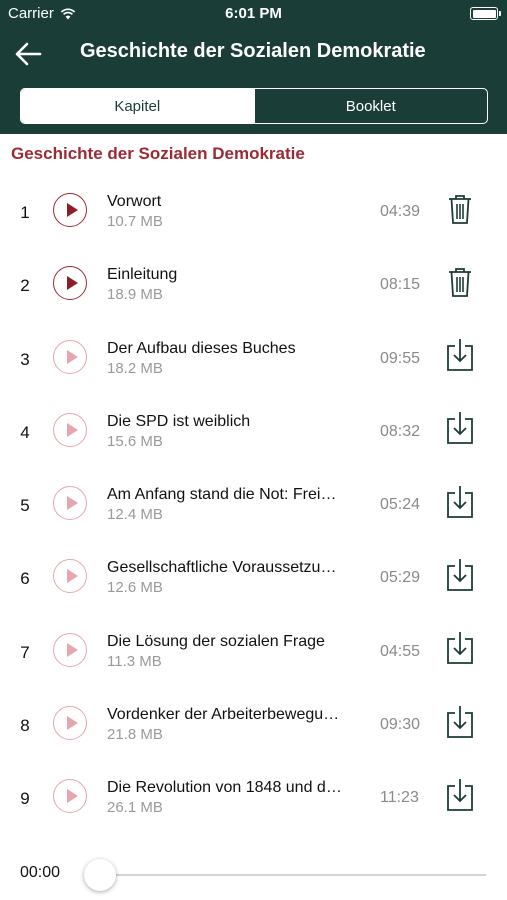 The image size is (507, 900). I want to click on chapter-title: Der Aufbau dieses Buches, so click(201, 348).